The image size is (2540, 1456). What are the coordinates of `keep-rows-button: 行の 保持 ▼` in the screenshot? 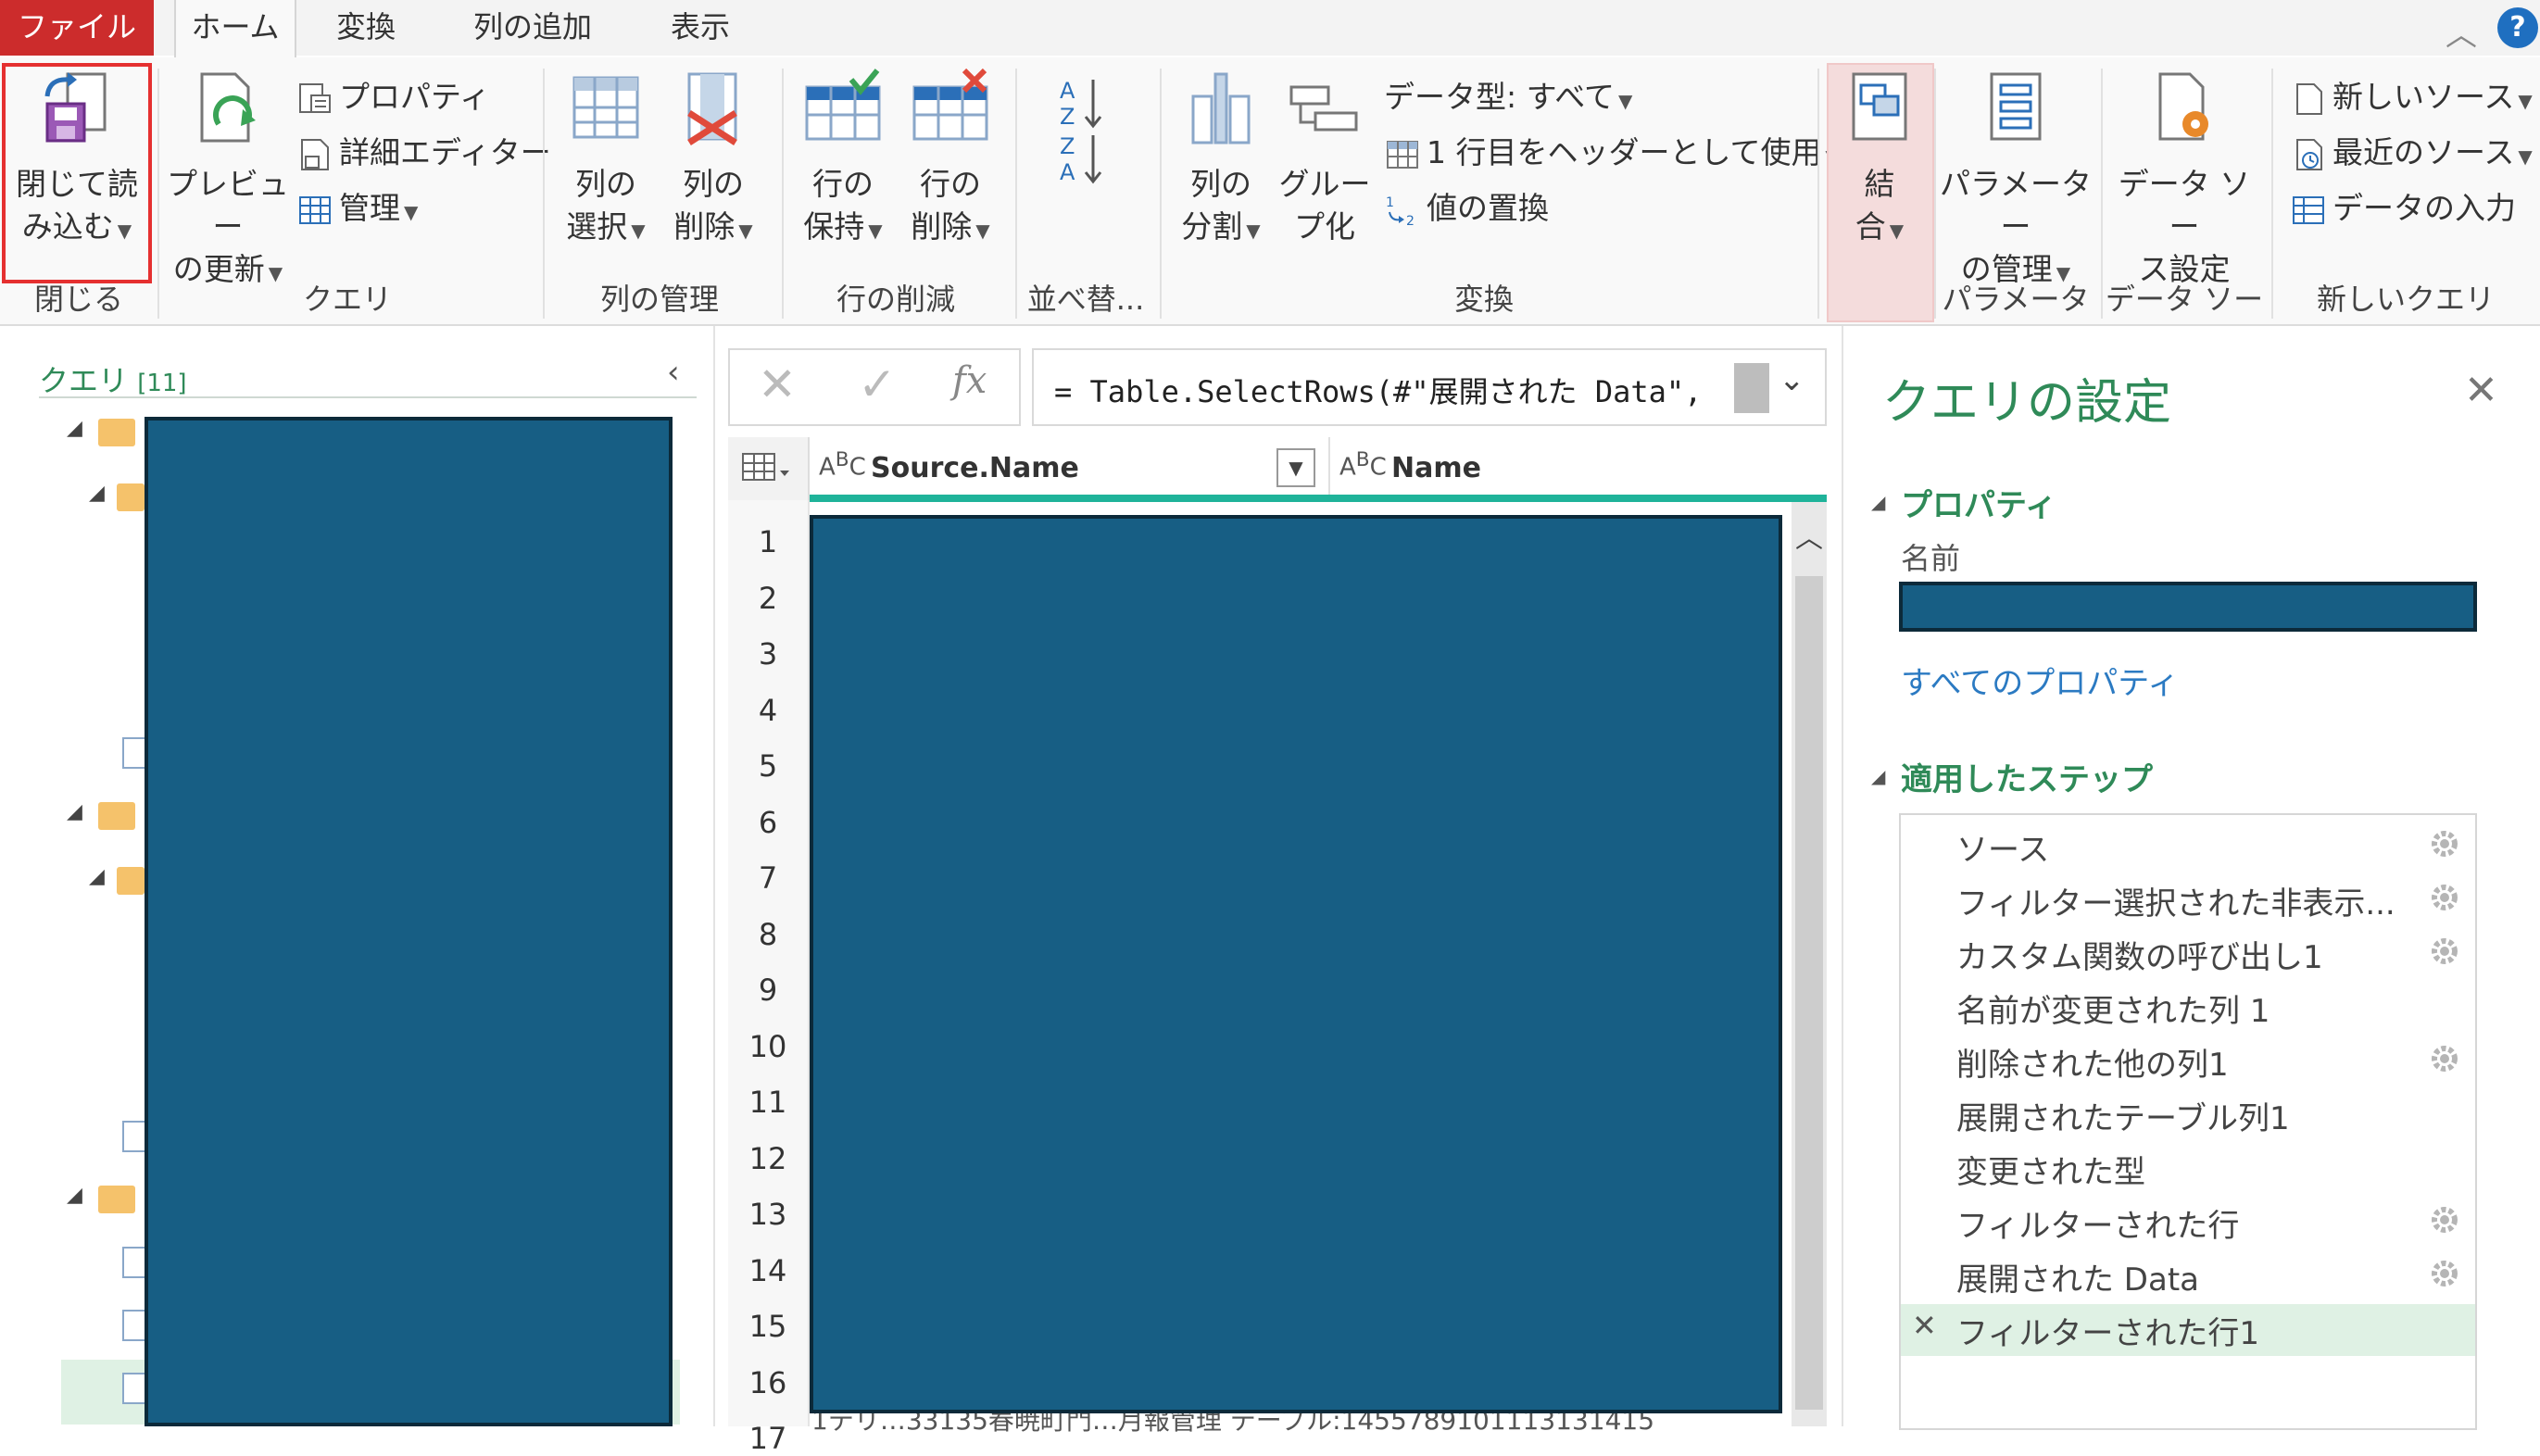 It's located at (843, 160).